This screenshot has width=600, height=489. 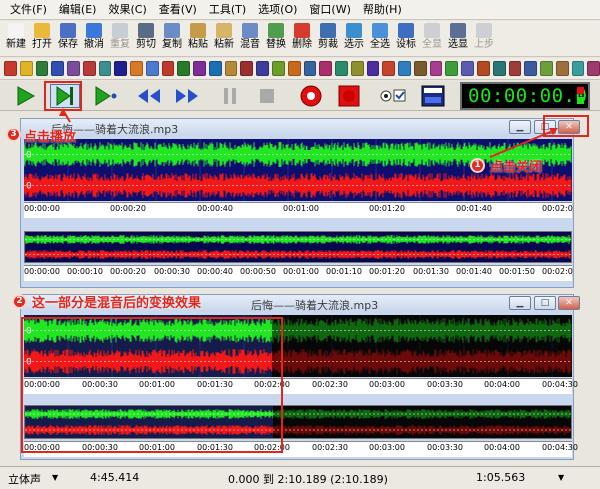 I want to click on minimize-button: ▁, so click(x=520, y=127).